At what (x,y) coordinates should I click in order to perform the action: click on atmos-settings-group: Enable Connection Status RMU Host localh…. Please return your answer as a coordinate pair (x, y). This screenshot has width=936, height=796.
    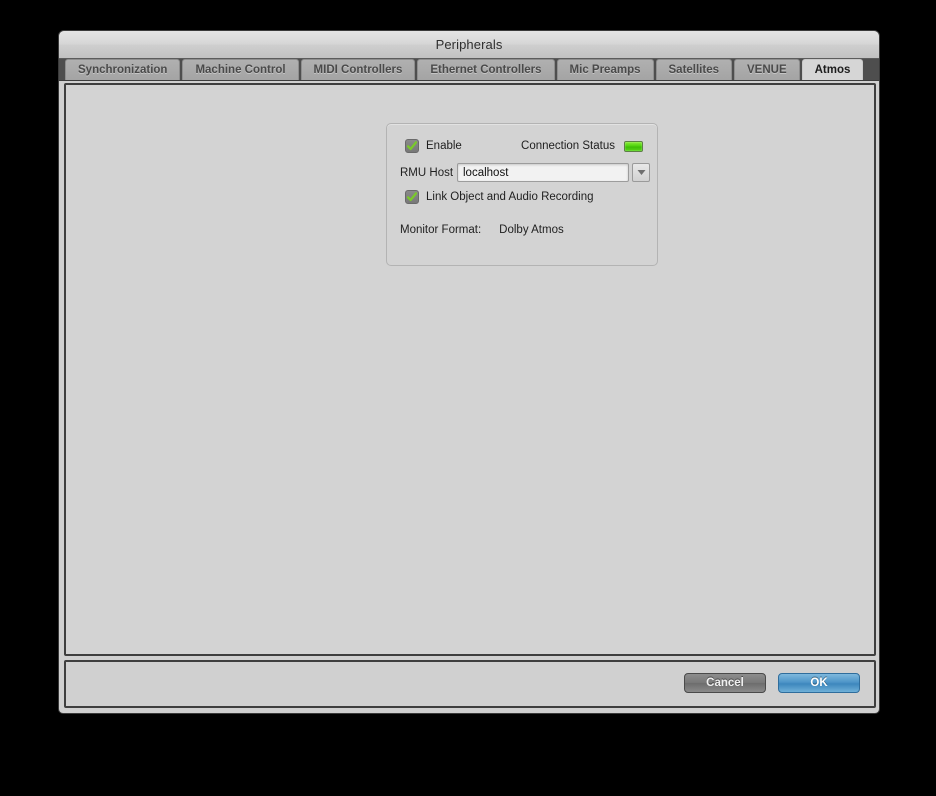
    Looking at the image, I should click on (522, 194).